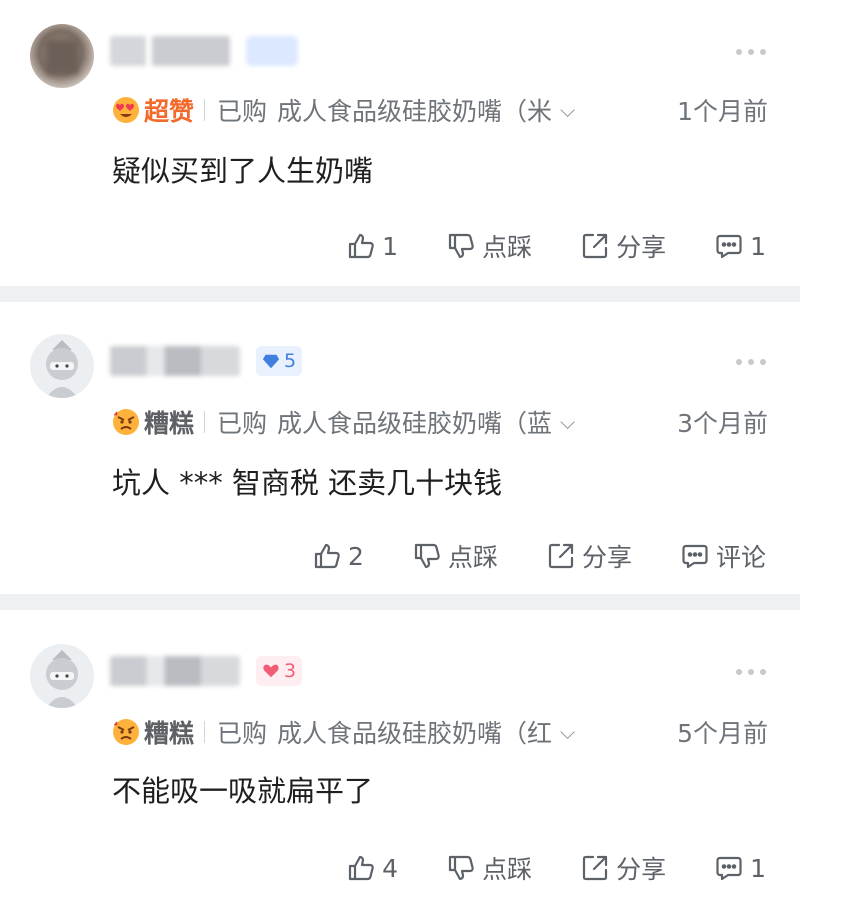 Image resolution: width=852 pixels, height=900 pixels. Describe the element at coordinates (272, 51) in the screenshot. I see `user-badge-blurred` at that location.